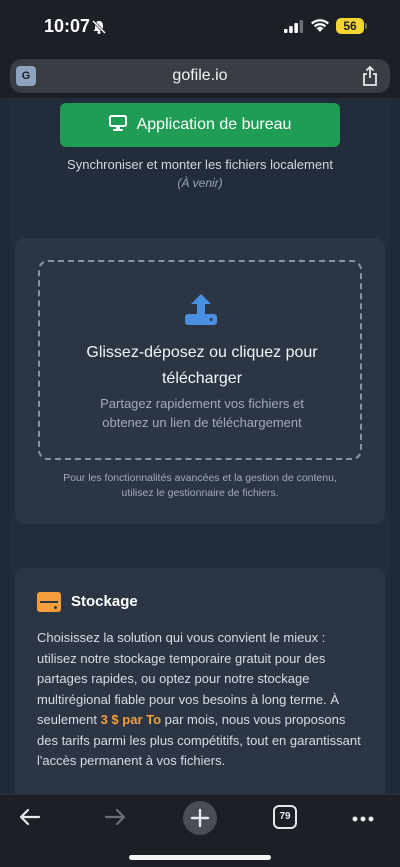  I want to click on browser-toolbar: 79, so click(200, 830).